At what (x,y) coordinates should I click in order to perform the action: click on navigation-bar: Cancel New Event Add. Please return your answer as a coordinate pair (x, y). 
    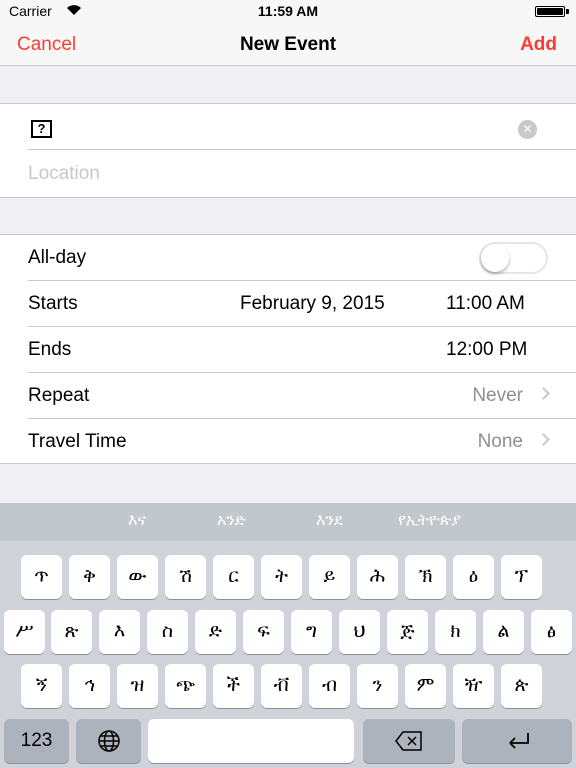
    Looking at the image, I should click on (288, 44).